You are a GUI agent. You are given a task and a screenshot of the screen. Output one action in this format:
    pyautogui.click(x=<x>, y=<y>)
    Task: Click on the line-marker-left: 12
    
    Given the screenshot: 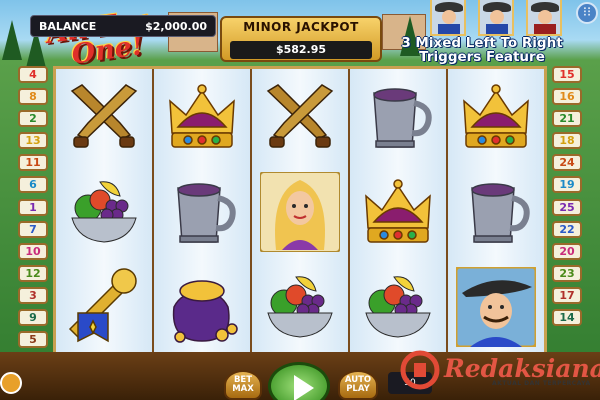 What is the action you would take?
    pyautogui.click(x=33, y=273)
    